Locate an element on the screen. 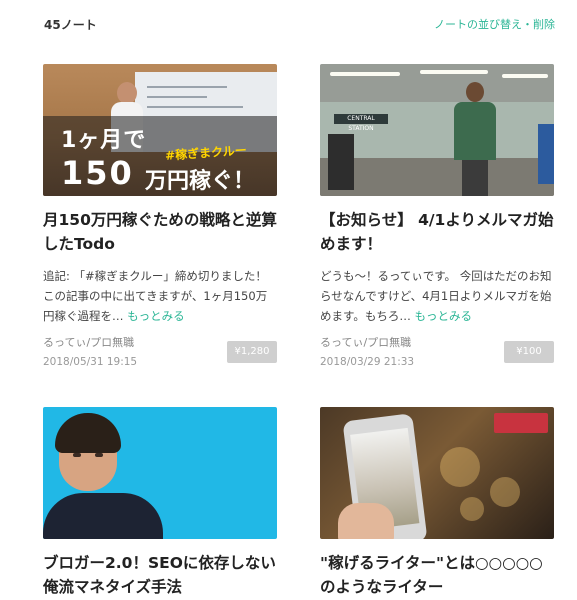 This screenshot has height=600, width=577. note-thumbnail: 1ヶ月で #稼ぎまクルー 150 万円稼ぐ！ is located at coordinates (160, 130).